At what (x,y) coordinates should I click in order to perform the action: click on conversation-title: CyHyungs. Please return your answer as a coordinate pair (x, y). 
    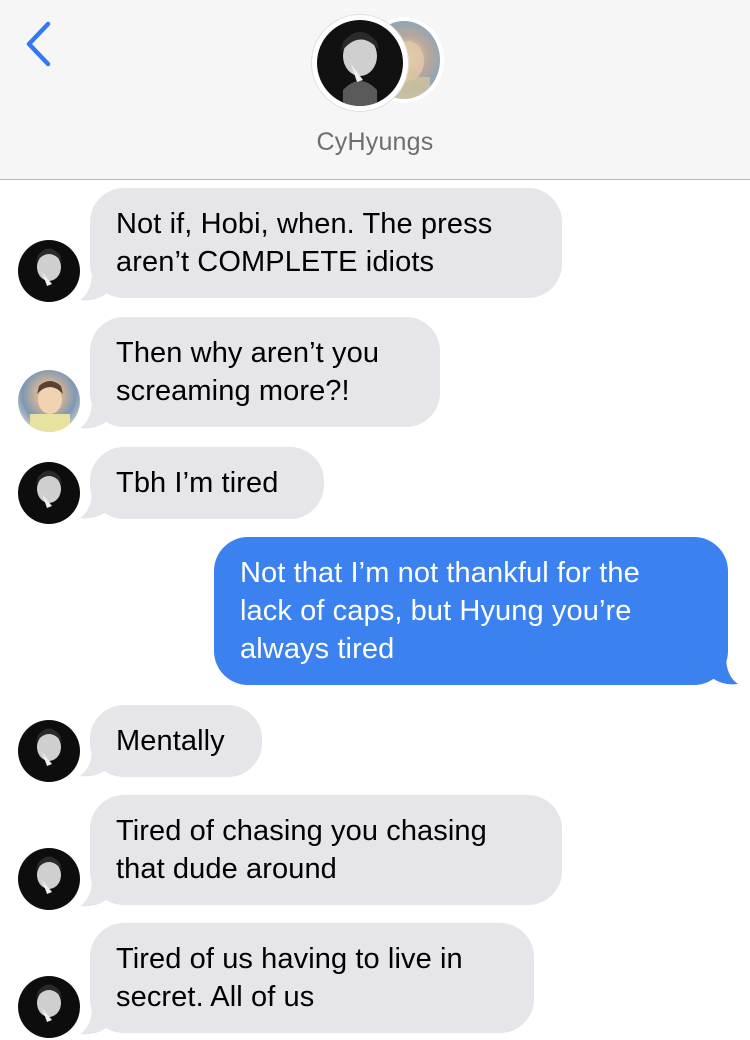
    Looking at the image, I should click on (375, 142).